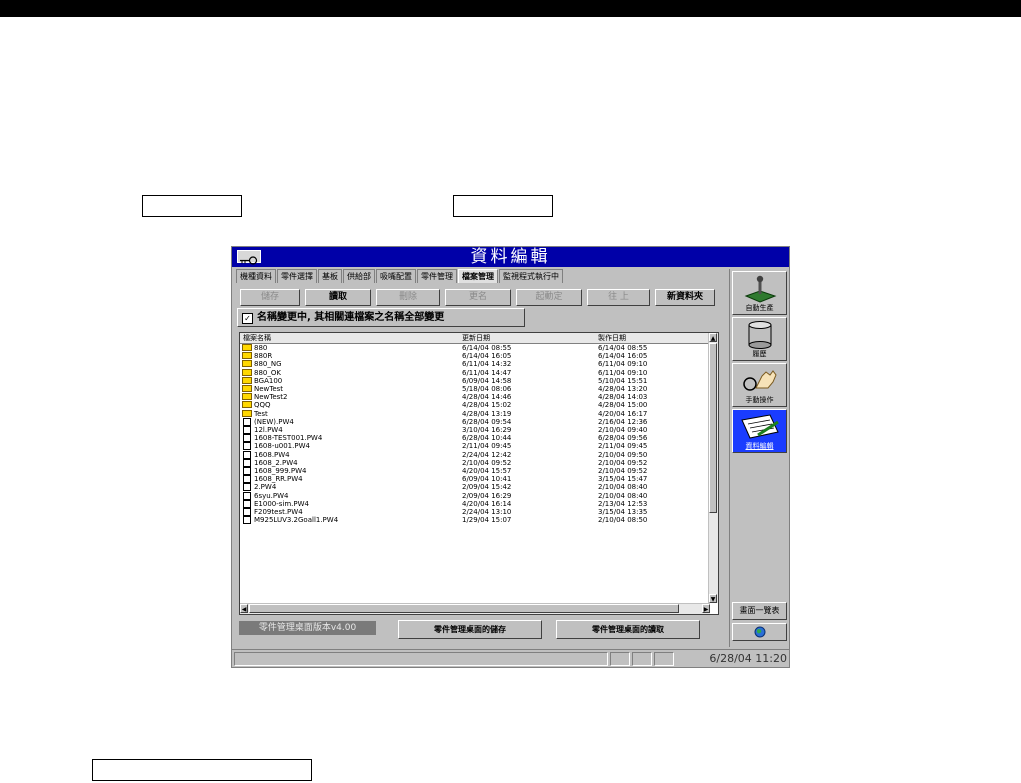 The image size is (1021, 783). What do you see at coordinates (623, 413) in the screenshot?
I see `created-date-cell: 4/20/04 16:17` at bounding box center [623, 413].